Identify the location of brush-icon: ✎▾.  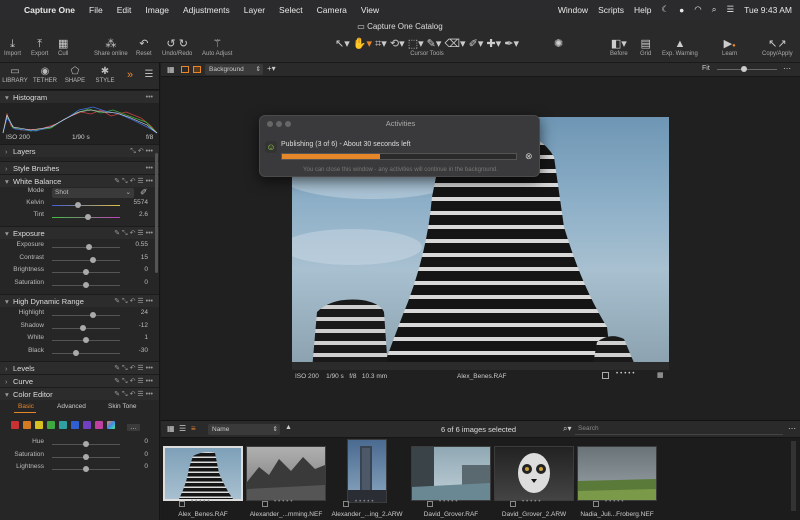
(434, 44).